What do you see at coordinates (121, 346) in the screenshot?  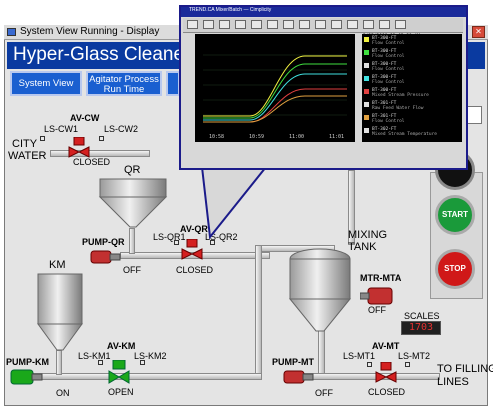 I see `av-km-name: AV-KM` at bounding box center [121, 346].